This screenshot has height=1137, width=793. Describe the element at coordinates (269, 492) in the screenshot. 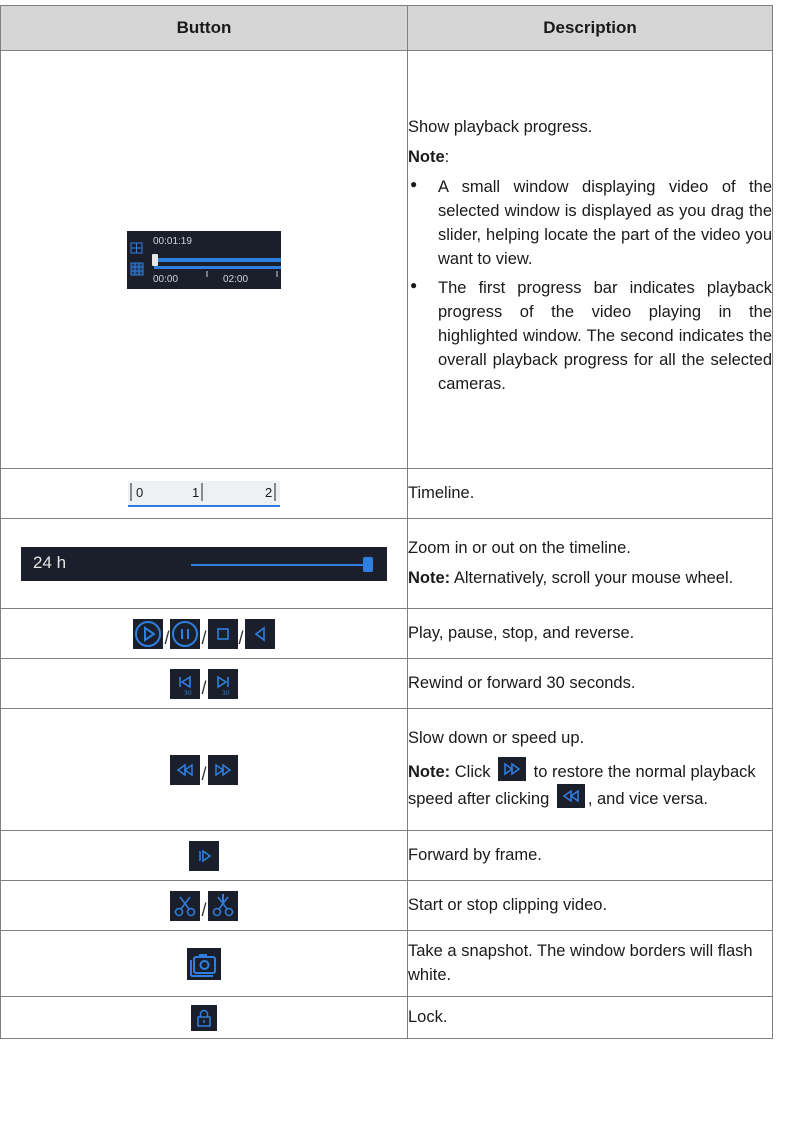

I see `timeline-tick-label: 2` at that location.